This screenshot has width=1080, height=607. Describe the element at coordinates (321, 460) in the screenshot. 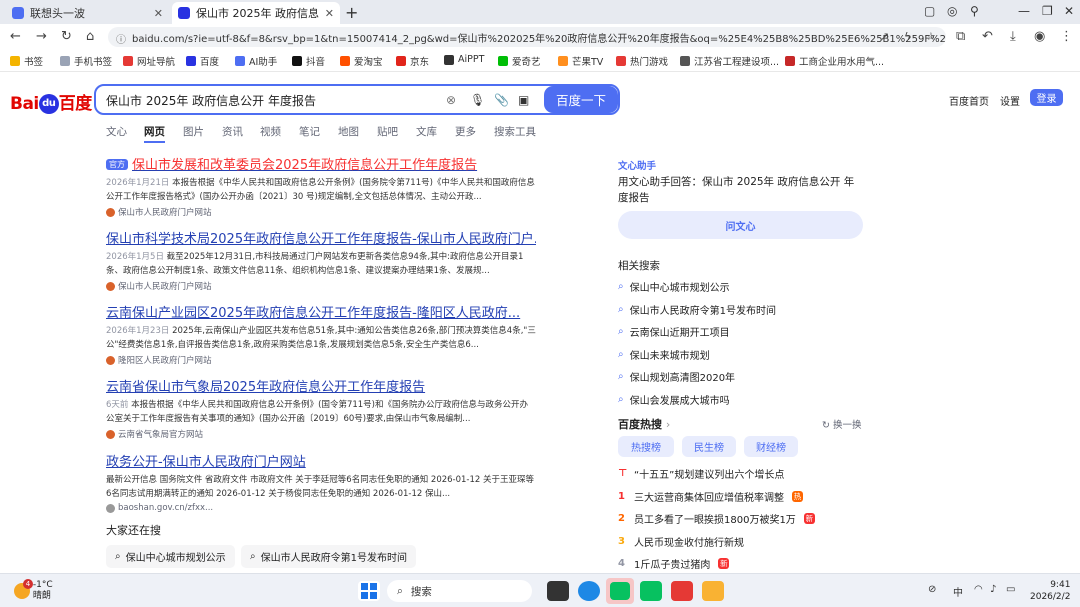

I see `result-title-link: 政务公开-保山市人民政府门户网站` at that location.